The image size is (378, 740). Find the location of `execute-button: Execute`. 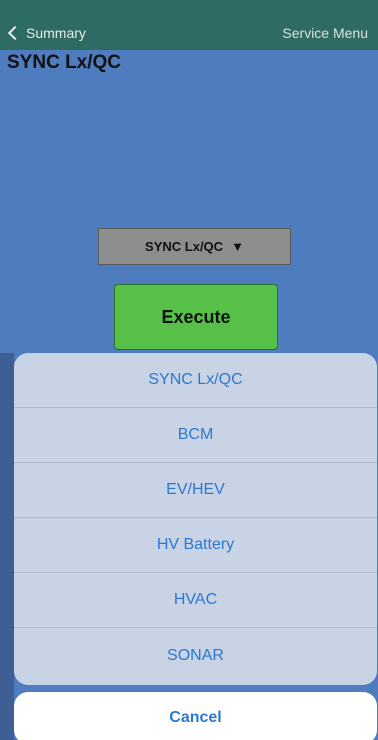

execute-button: Execute is located at coordinates (196, 317).